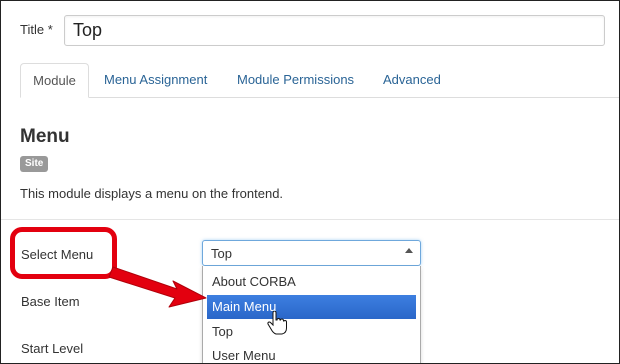  I want to click on option-about-corba: About CORBA, so click(311, 282).